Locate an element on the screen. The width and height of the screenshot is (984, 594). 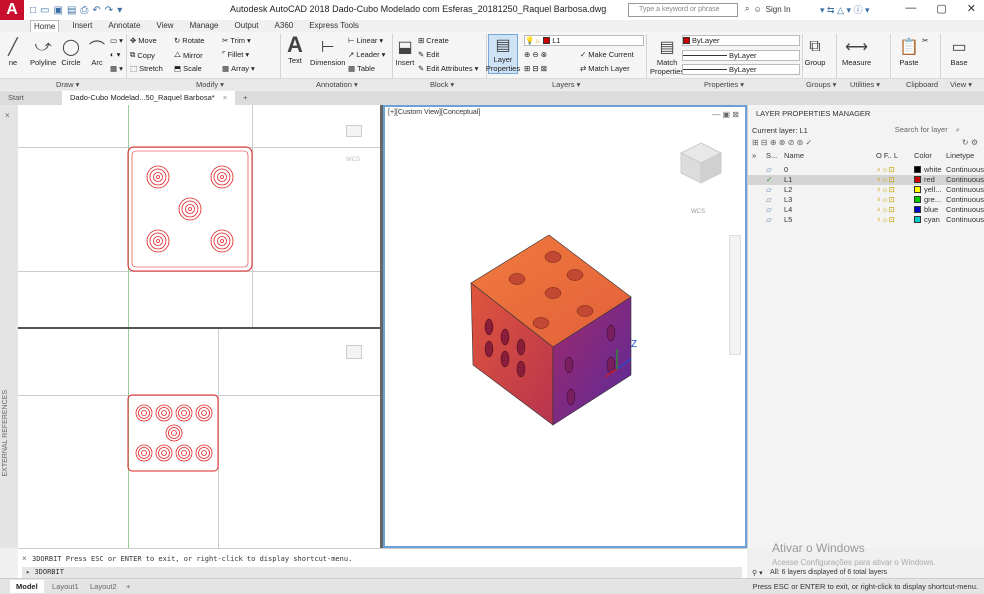
plot-icon: ⎙ is located at coordinates (84, 10).